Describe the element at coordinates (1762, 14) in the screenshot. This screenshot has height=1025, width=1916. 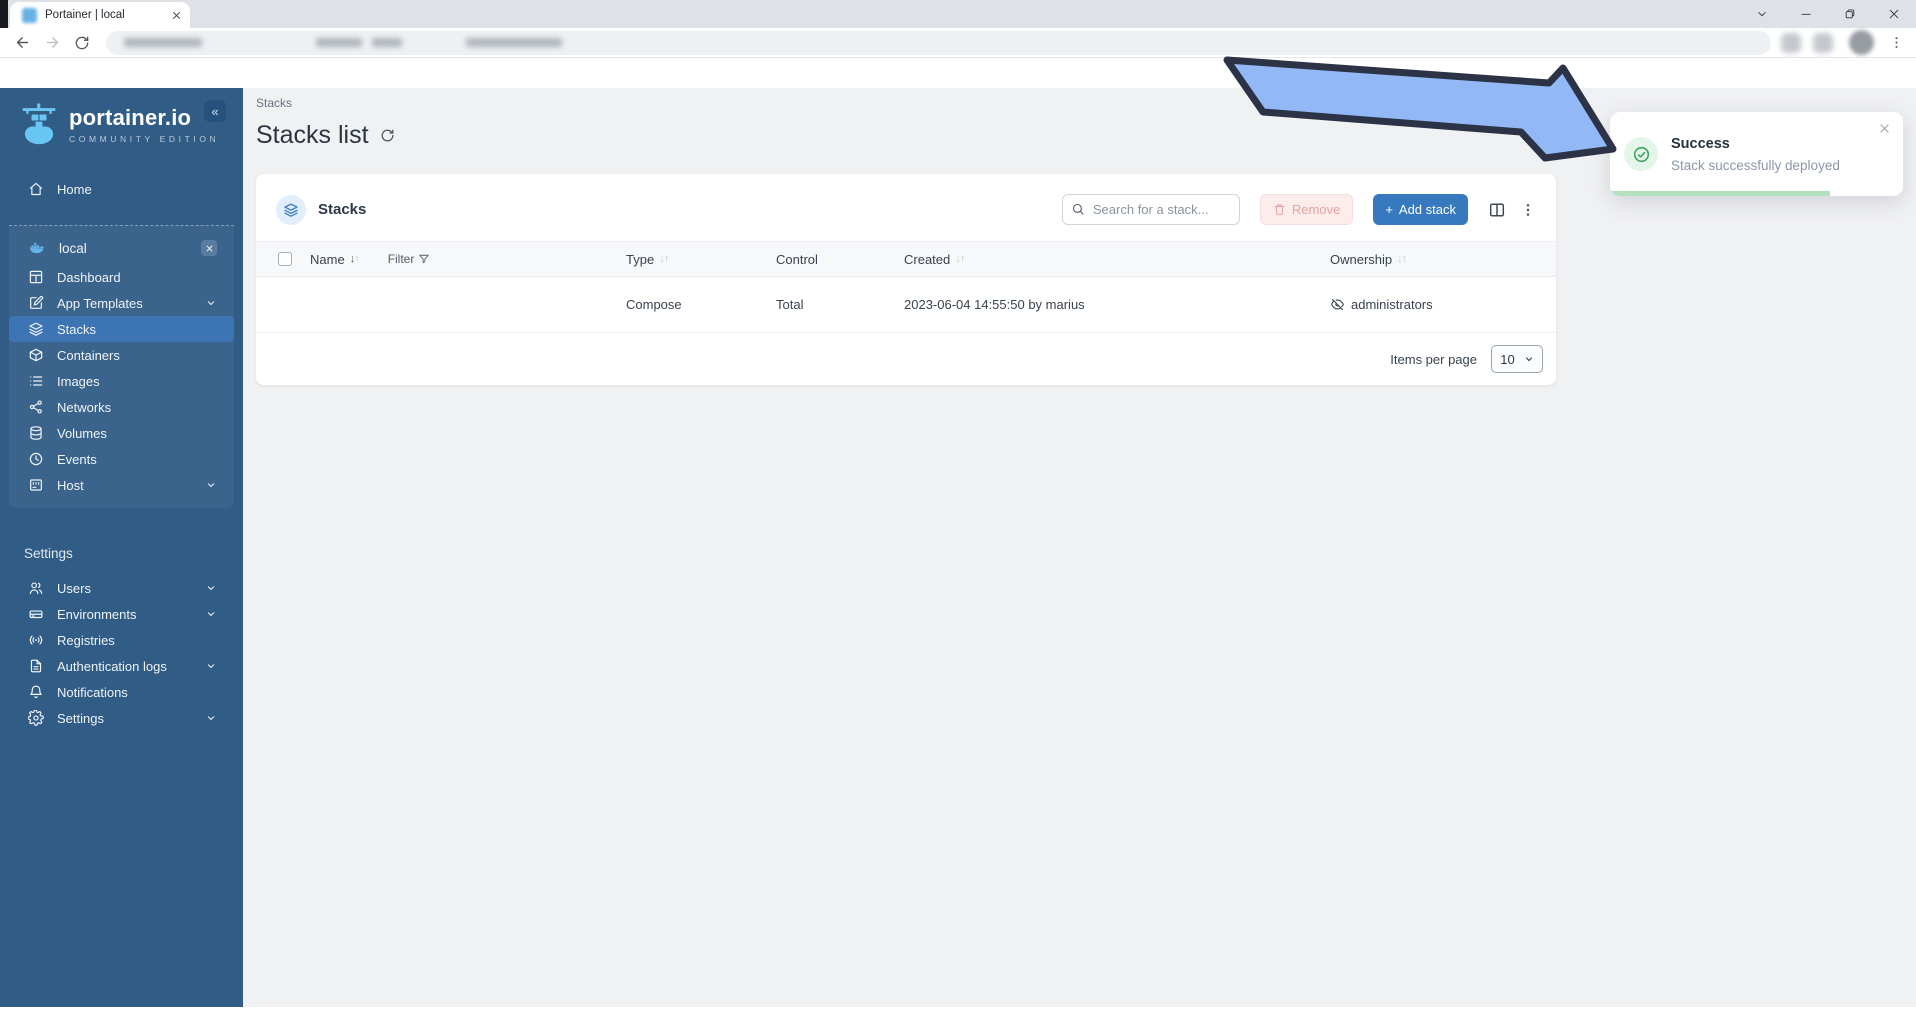
I see `browser-menu-chevron-icon` at that location.